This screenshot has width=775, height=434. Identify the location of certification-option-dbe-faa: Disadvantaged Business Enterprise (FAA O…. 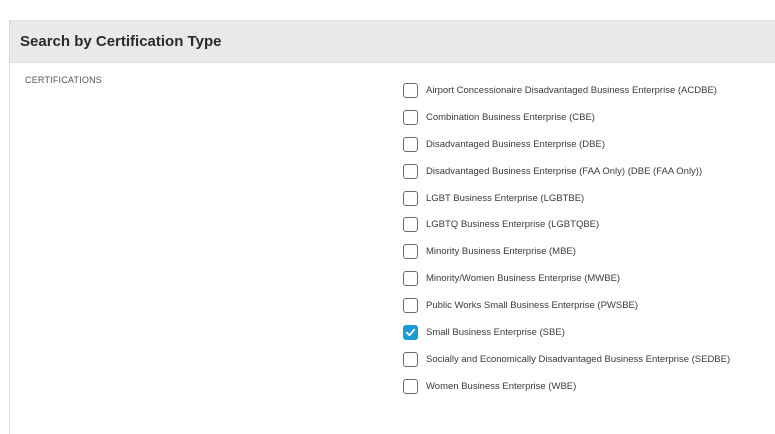
(588, 171).